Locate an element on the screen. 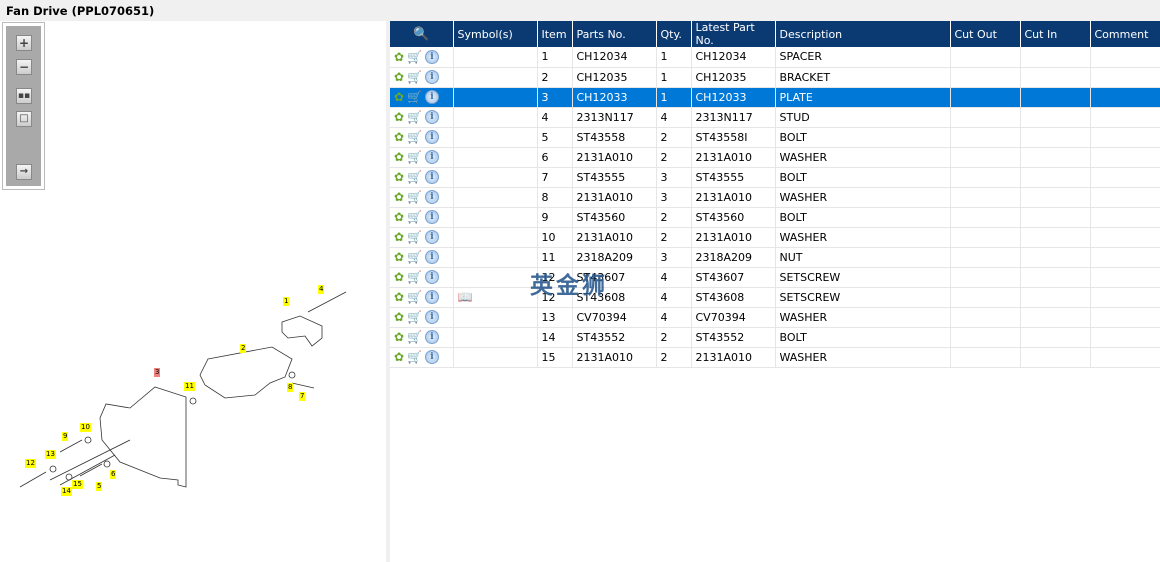  column-header: Comment is located at coordinates (1125, 34).